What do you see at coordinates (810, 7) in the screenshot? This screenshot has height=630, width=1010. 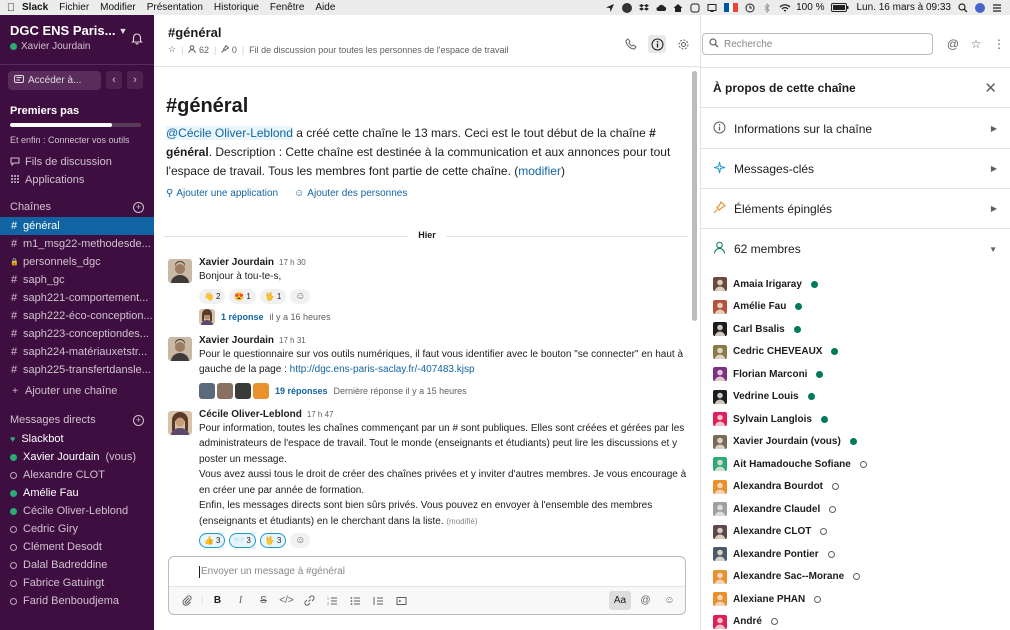 I see `battery-percent: 100 %` at bounding box center [810, 7].